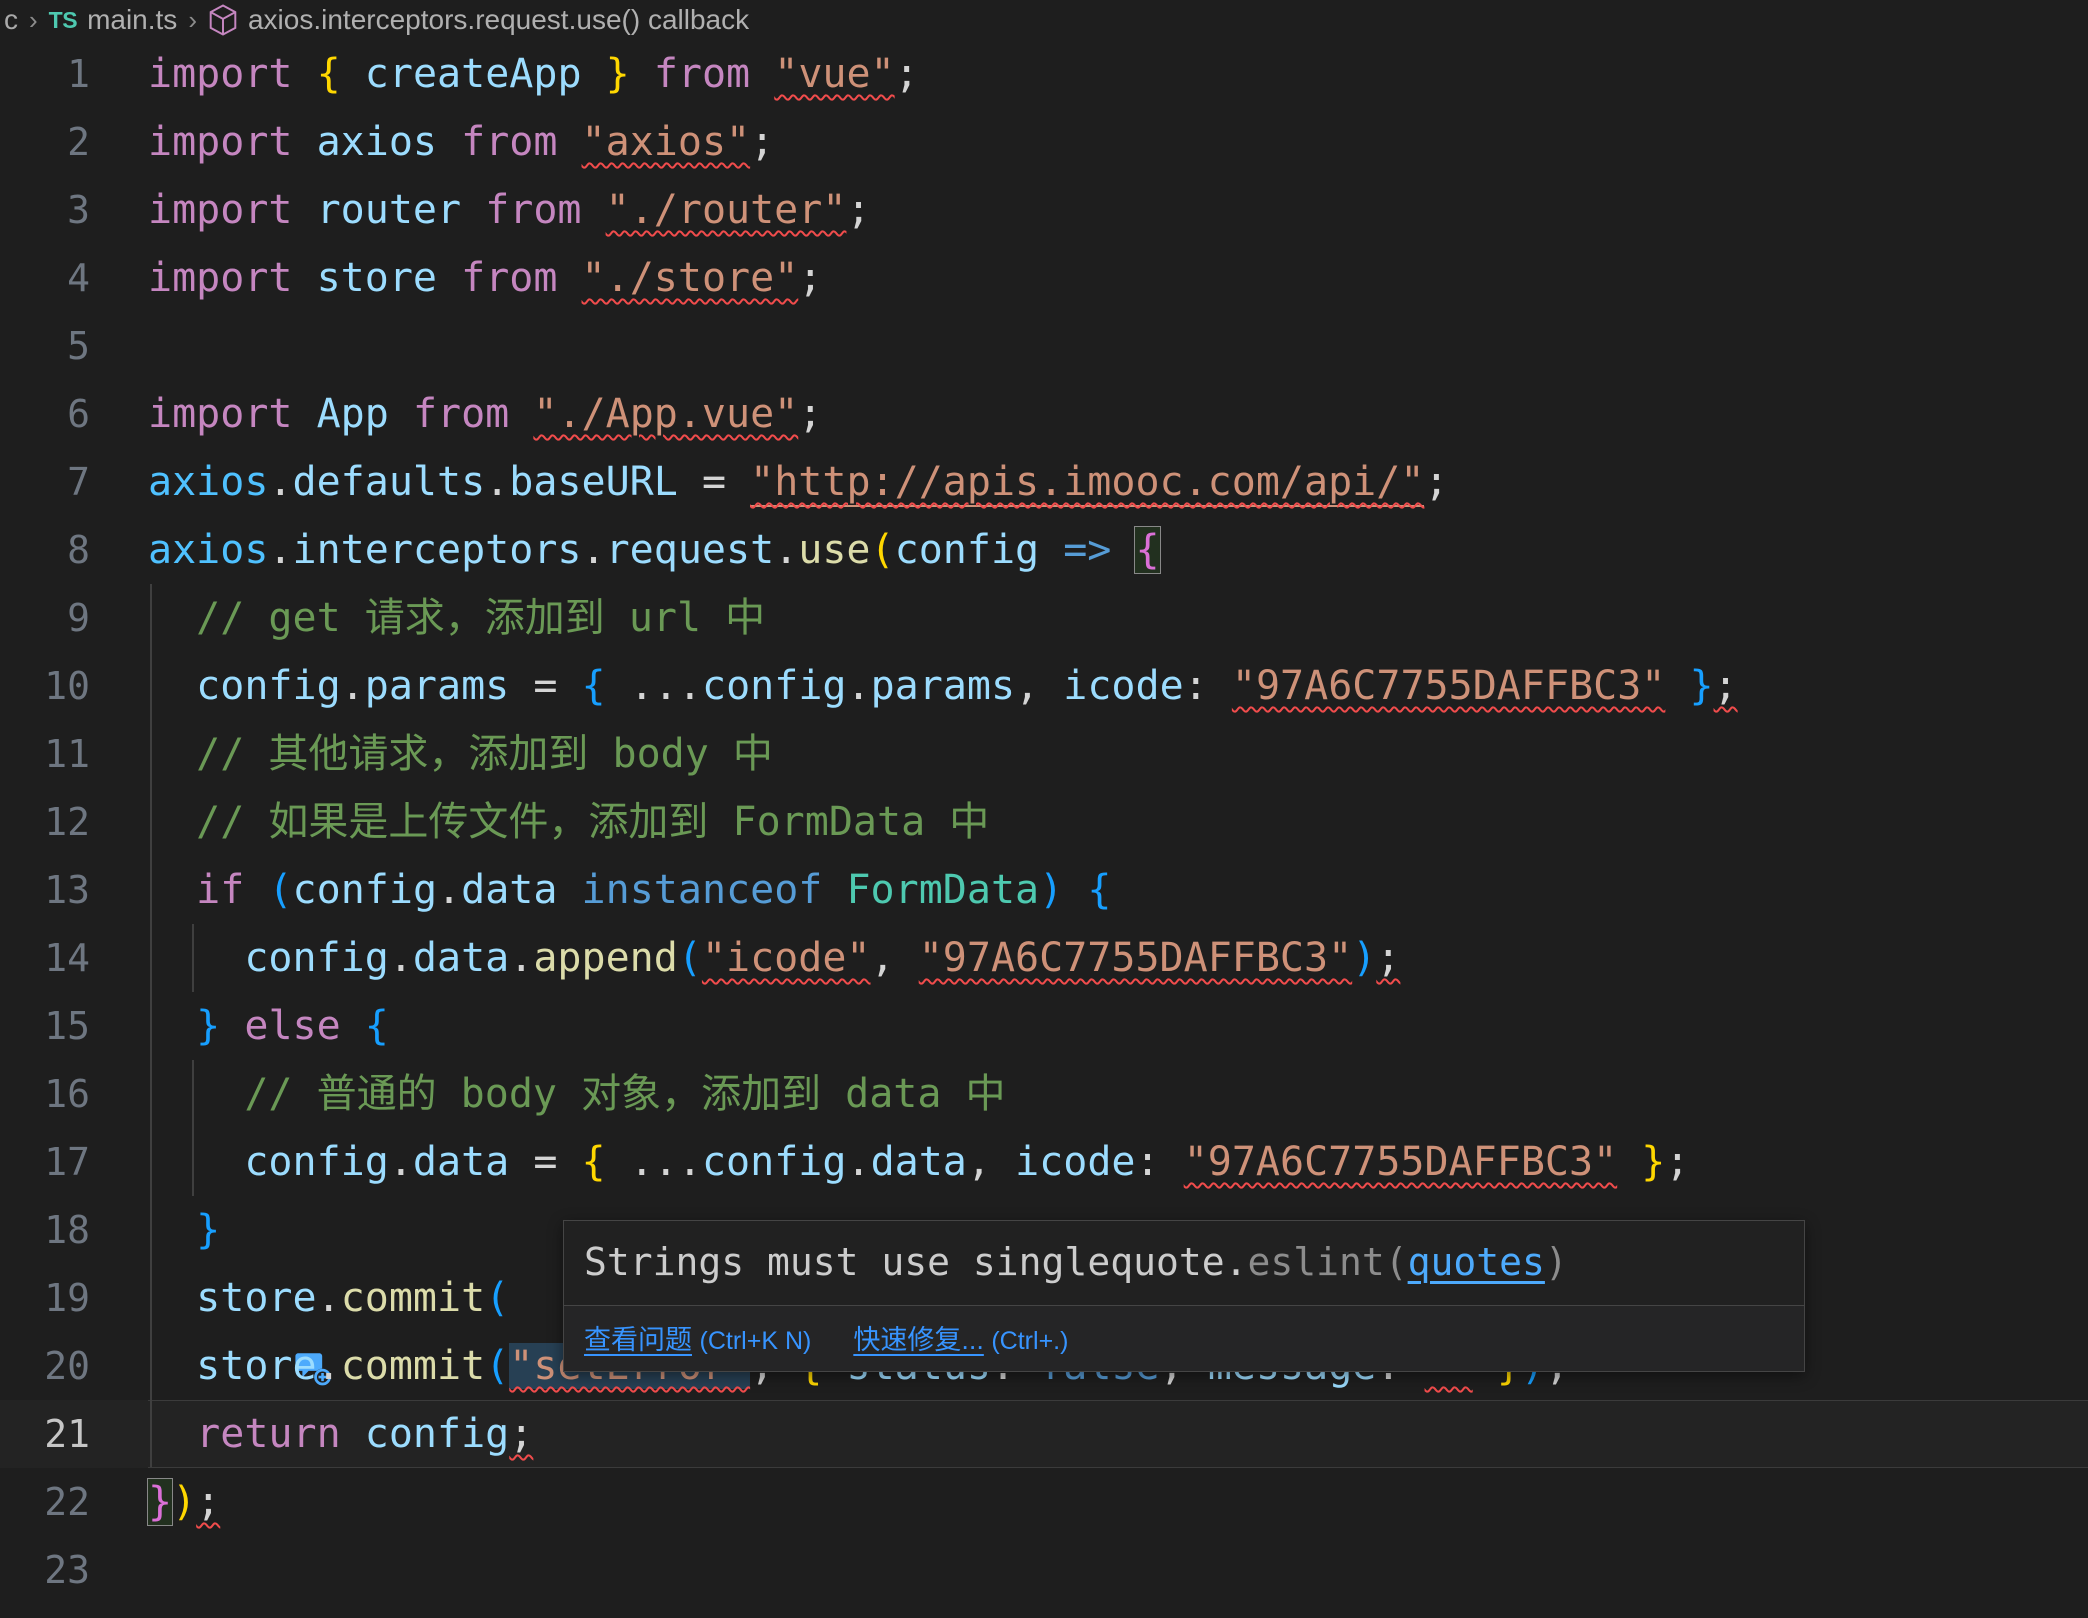 This screenshot has height=1618, width=2088. Describe the element at coordinates (1030, 1341) in the screenshot. I see `quick-fix-shortcut: (Ctrl+.)` at that location.